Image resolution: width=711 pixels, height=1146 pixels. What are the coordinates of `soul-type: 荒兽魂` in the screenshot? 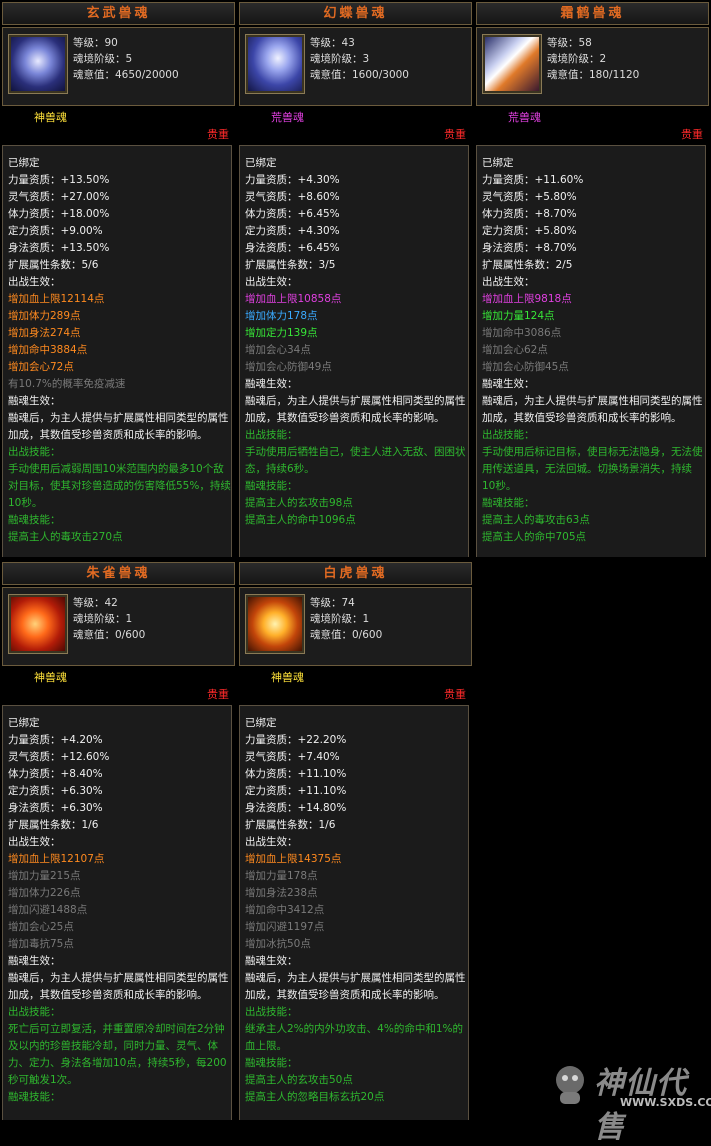 It's located at (287, 117).